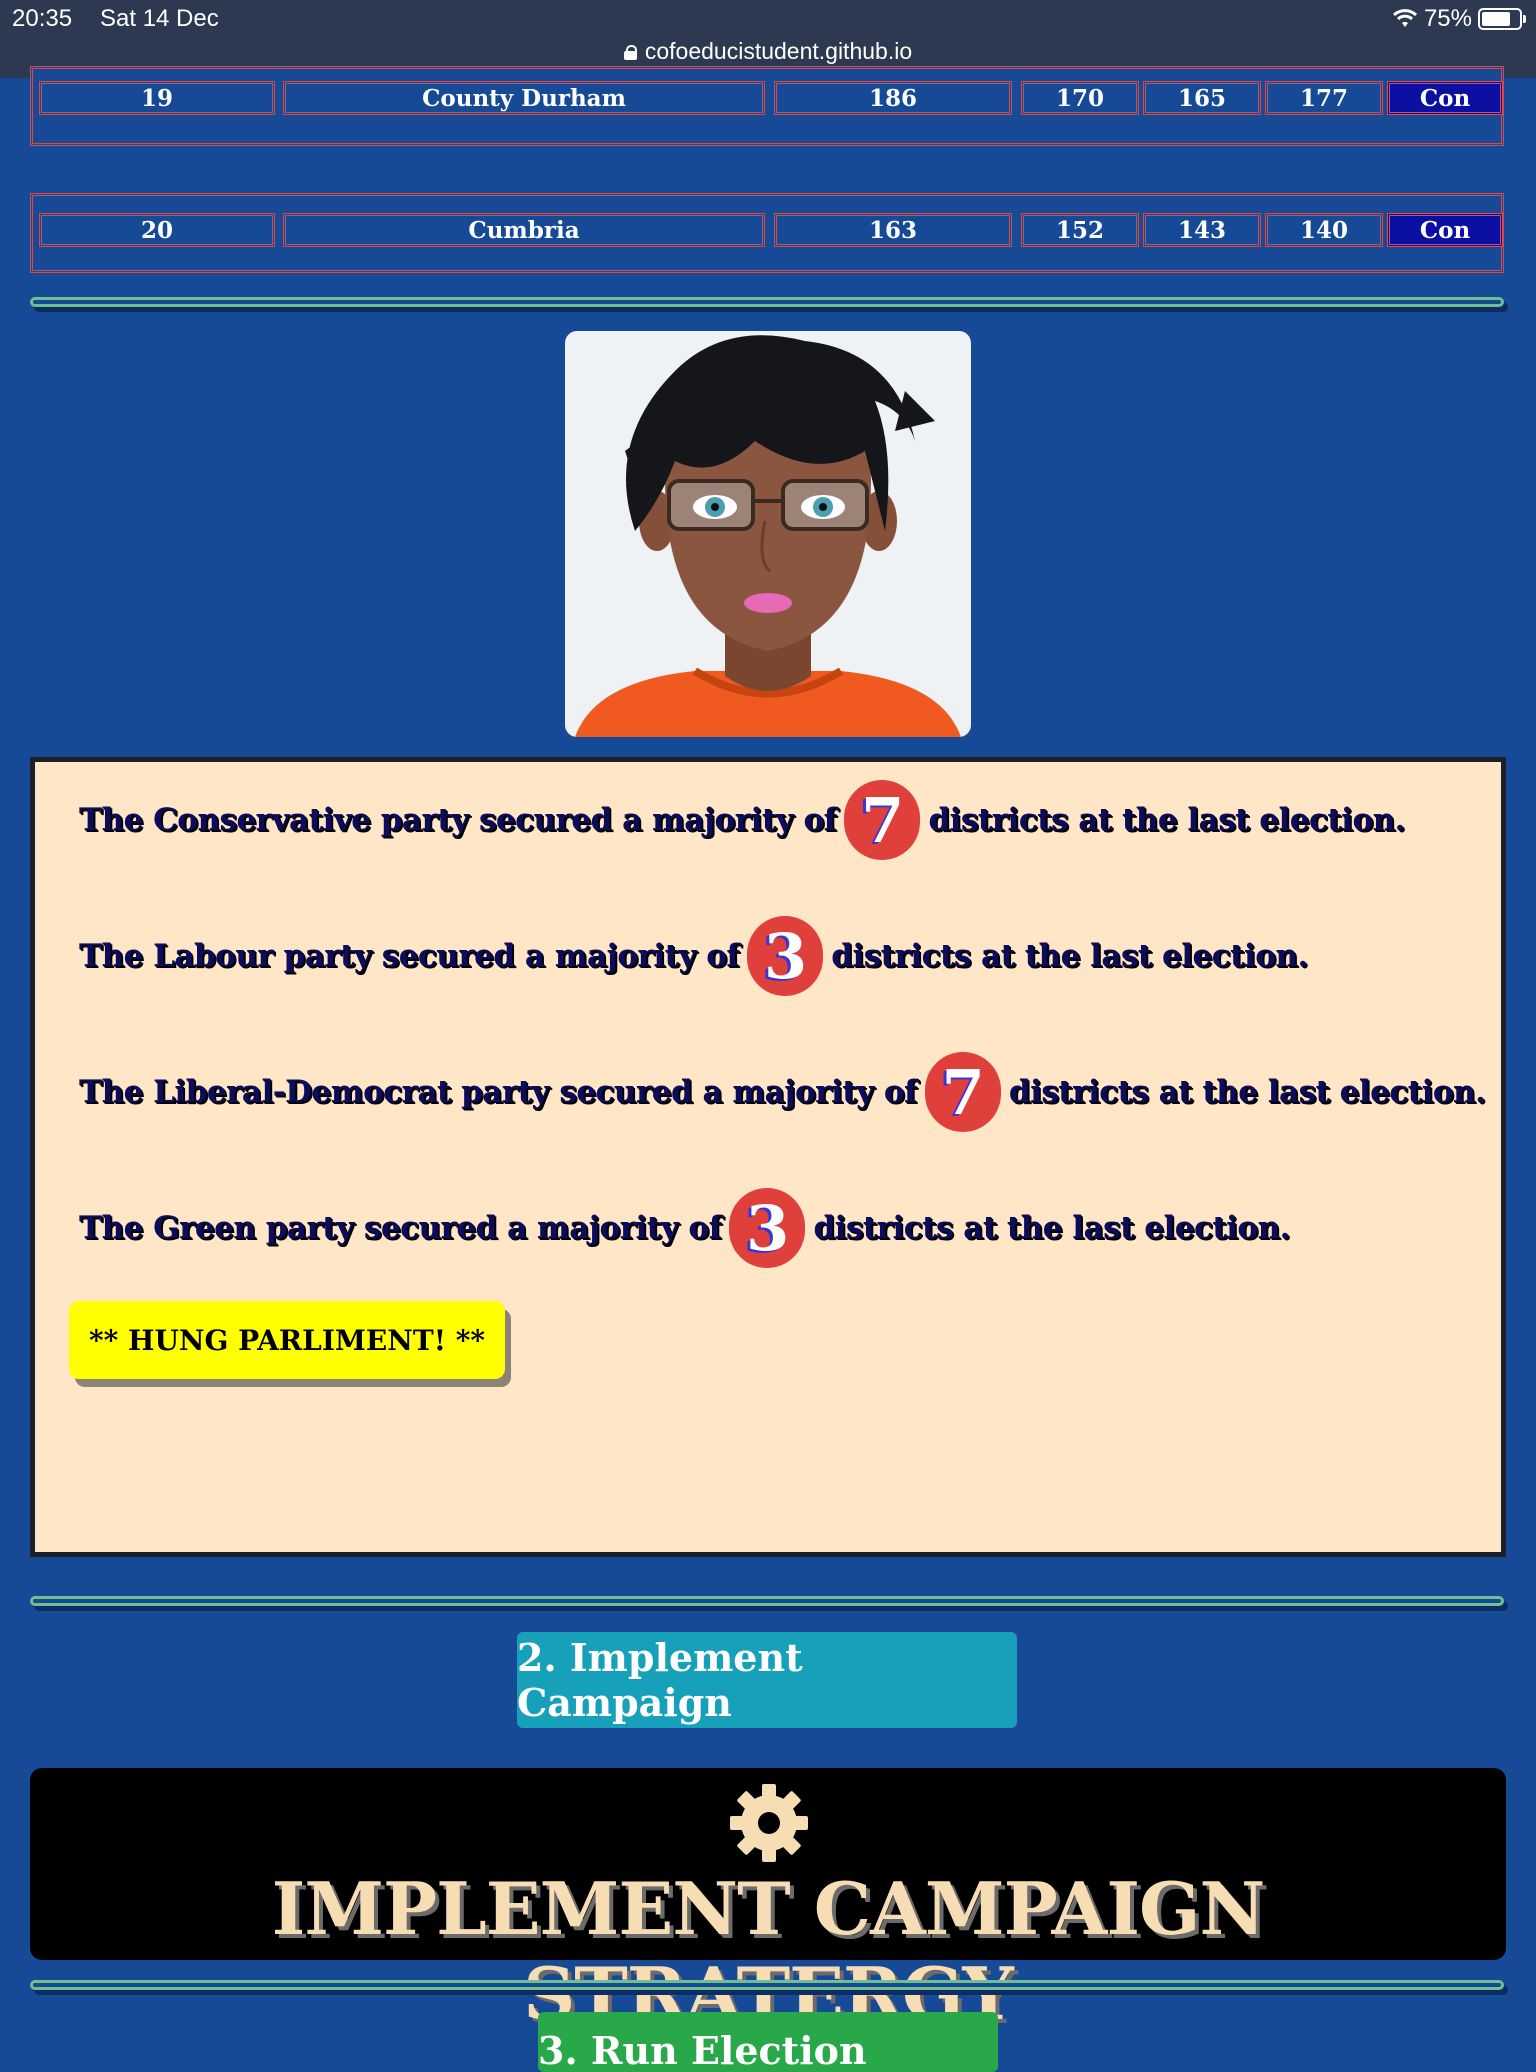 Image resolution: width=1536 pixels, height=2072 pixels. Describe the element at coordinates (400, 1228) in the screenshot. I see `result-prefix: The Green party secured a majority of` at that location.